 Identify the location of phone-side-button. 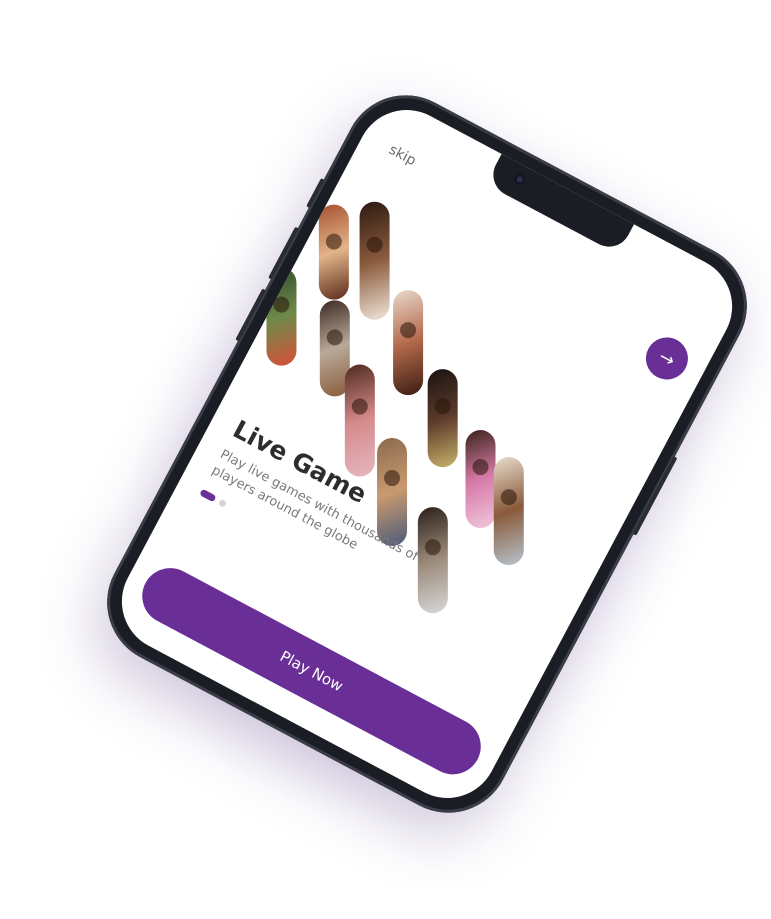
(315, 193).